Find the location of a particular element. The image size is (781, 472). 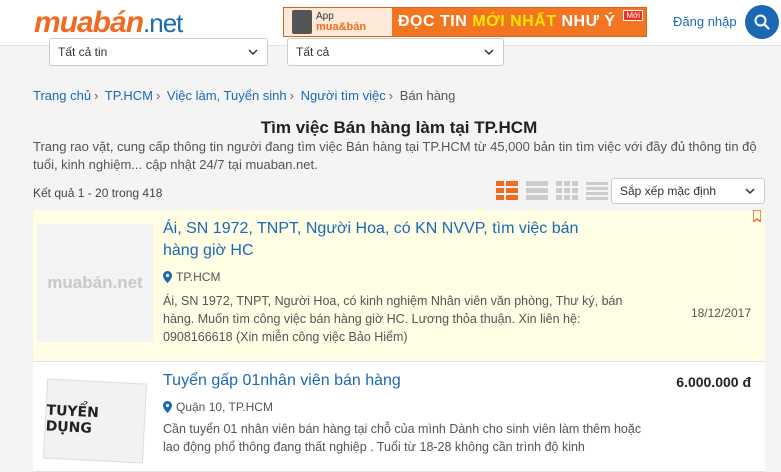

view-mode-toggle is located at coordinates (552, 191).